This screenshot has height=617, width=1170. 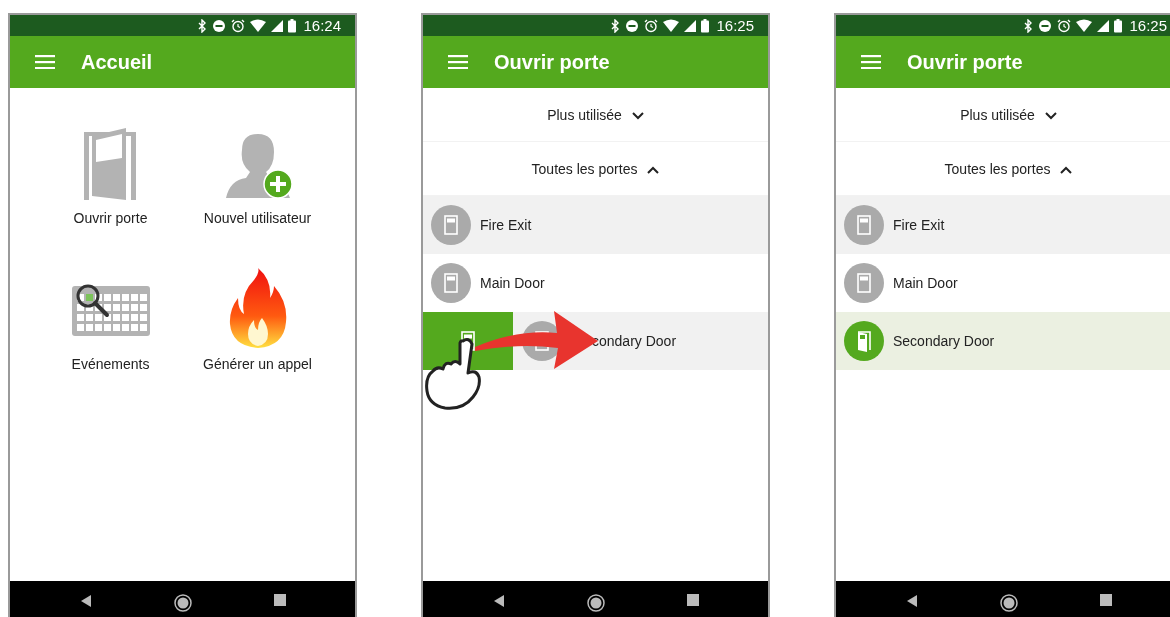 What do you see at coordinates (117, 62) in the screenshot?
I see `screen-title: Accueil` at bounding box center [117, 62].